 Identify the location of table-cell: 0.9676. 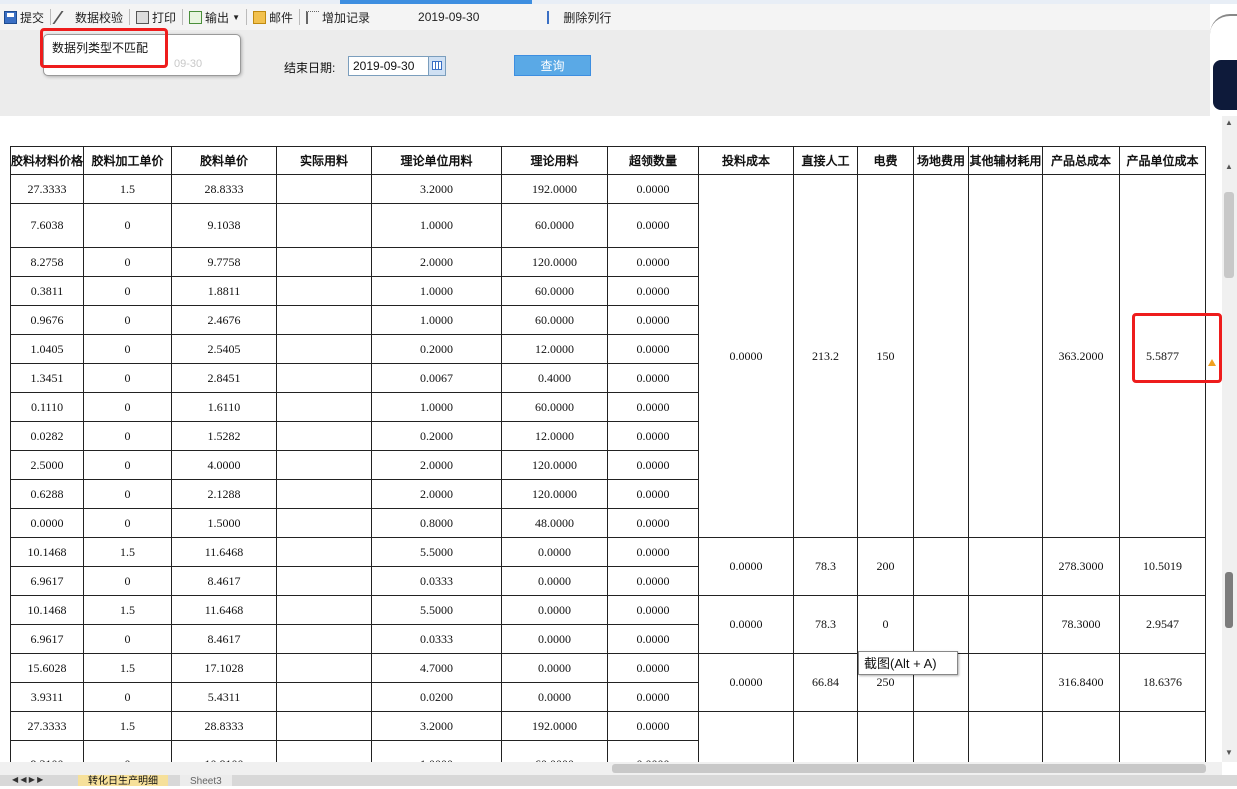
(47, 320).